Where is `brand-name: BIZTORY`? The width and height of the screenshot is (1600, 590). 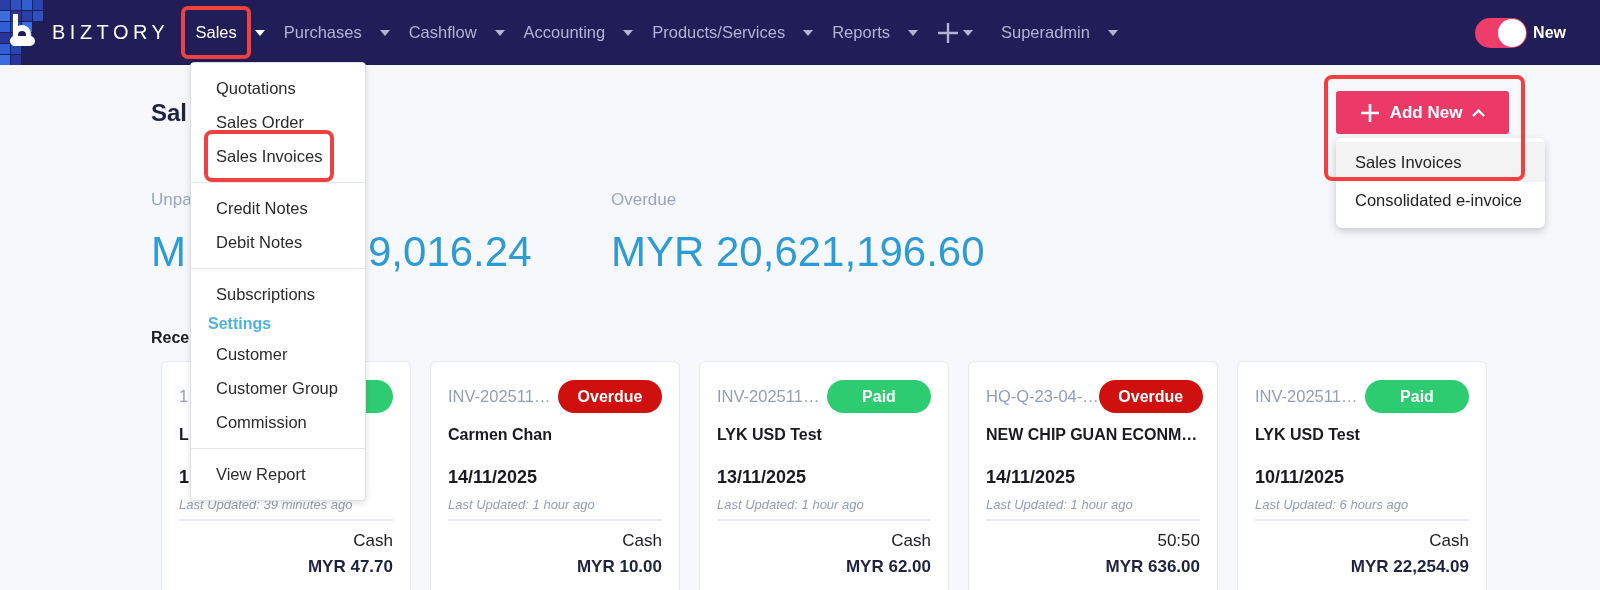 brand-name: BIZTORY is located at coordinates (111, 32).